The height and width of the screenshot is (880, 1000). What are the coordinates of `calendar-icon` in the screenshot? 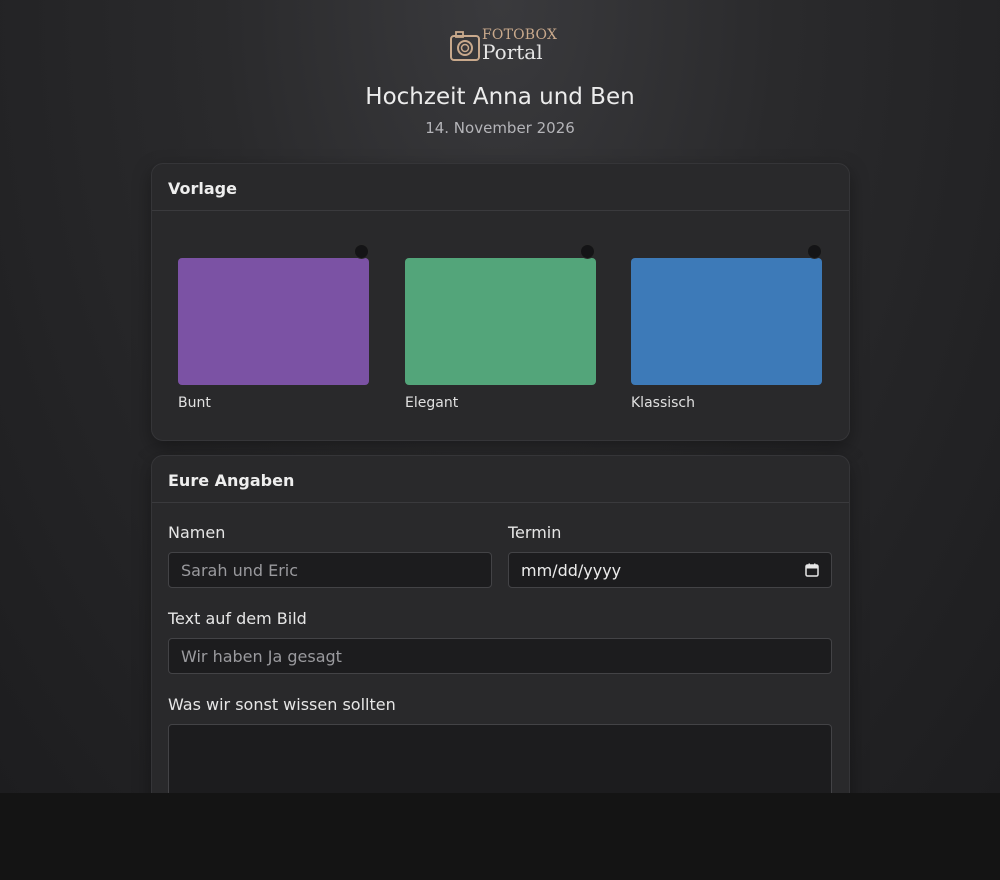 It's located at (812, 570).